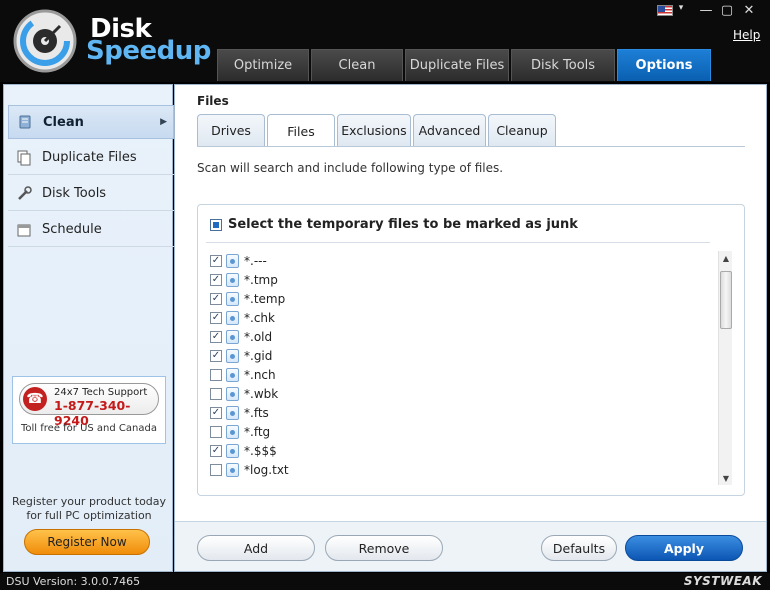  Describe the element at coordinates (664, 65) in the screenshot. I see `tab-options: Options` at that location.